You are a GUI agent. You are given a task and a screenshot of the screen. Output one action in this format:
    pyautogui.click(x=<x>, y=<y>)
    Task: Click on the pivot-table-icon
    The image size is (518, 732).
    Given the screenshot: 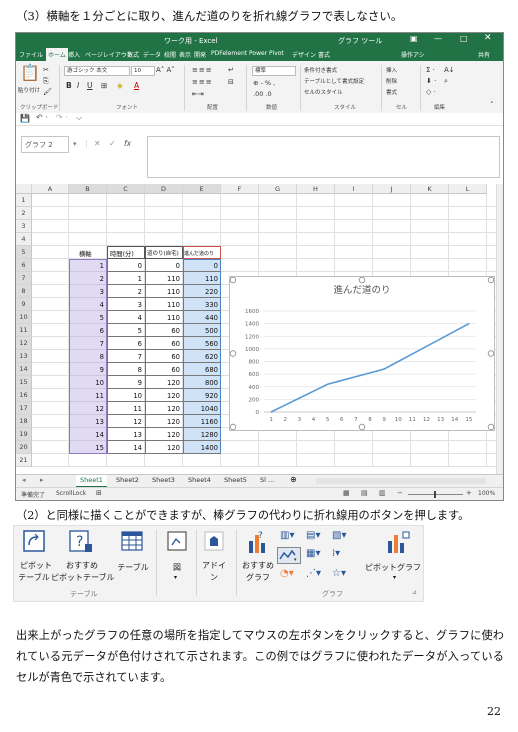 What is the action you would take?
    pyautogui.click(x=34, y=541)
    